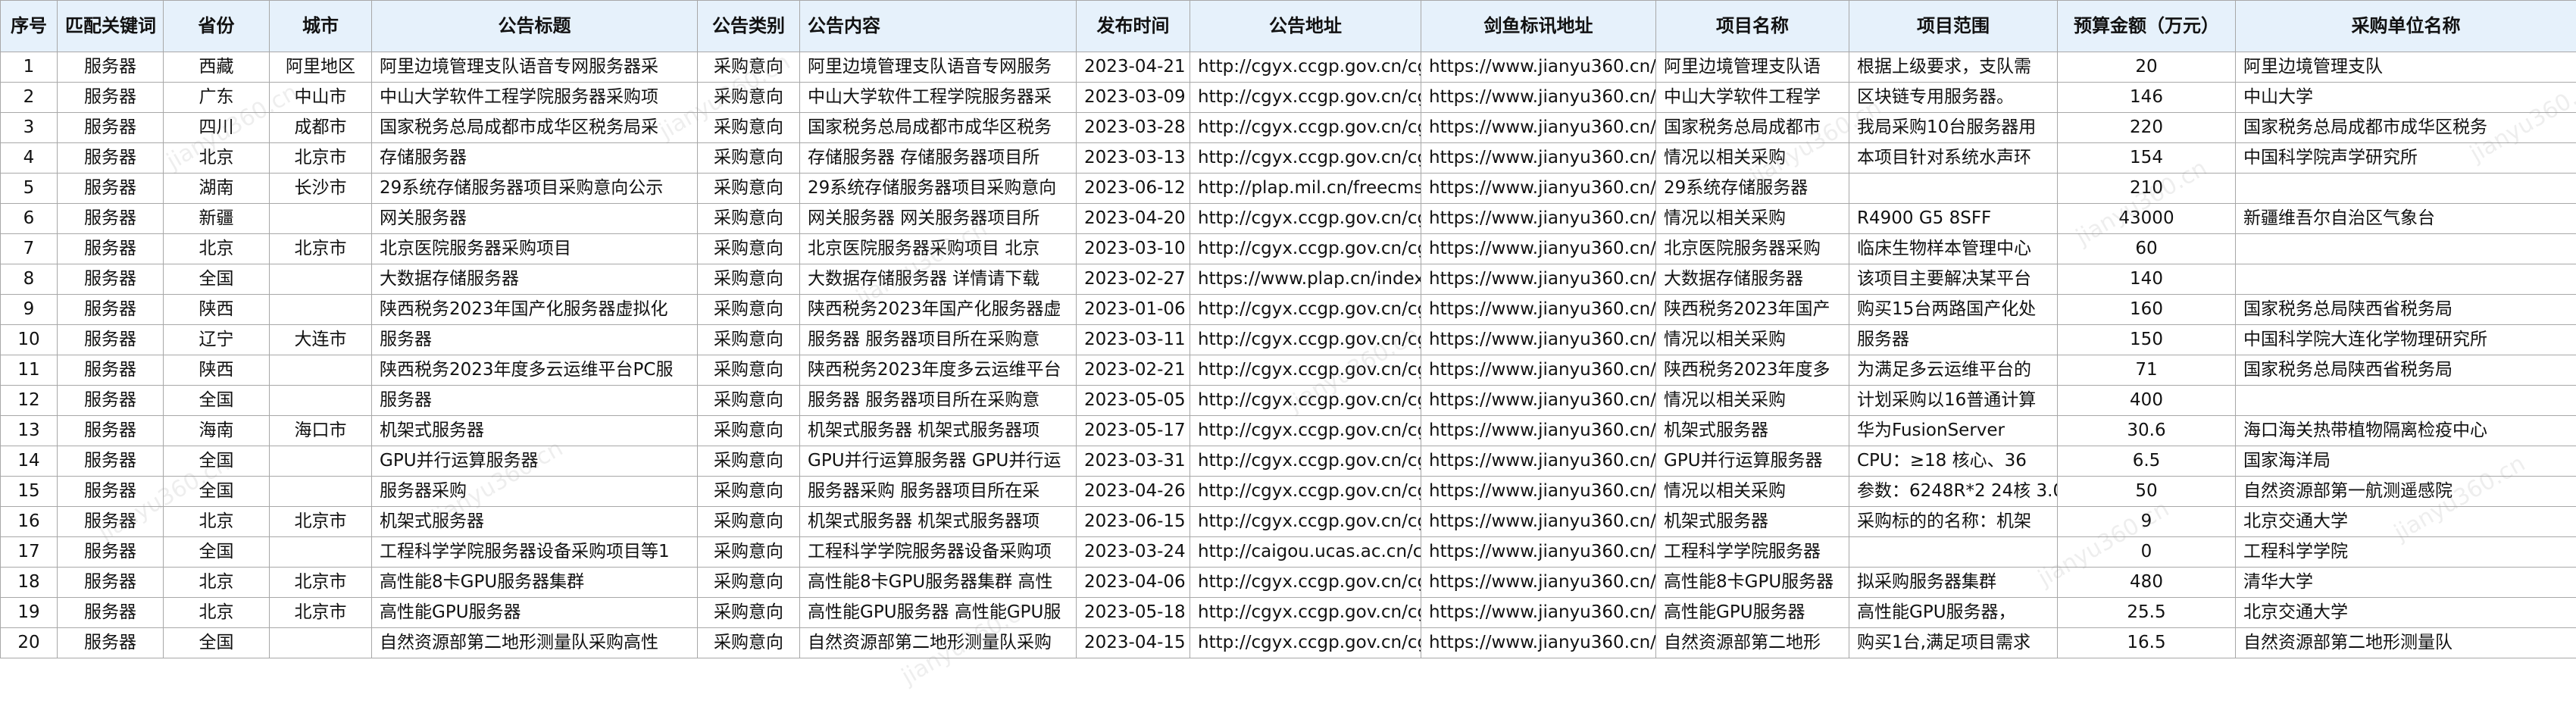  I want to click on header-cell: 匹配关键词, so click(110, 26).